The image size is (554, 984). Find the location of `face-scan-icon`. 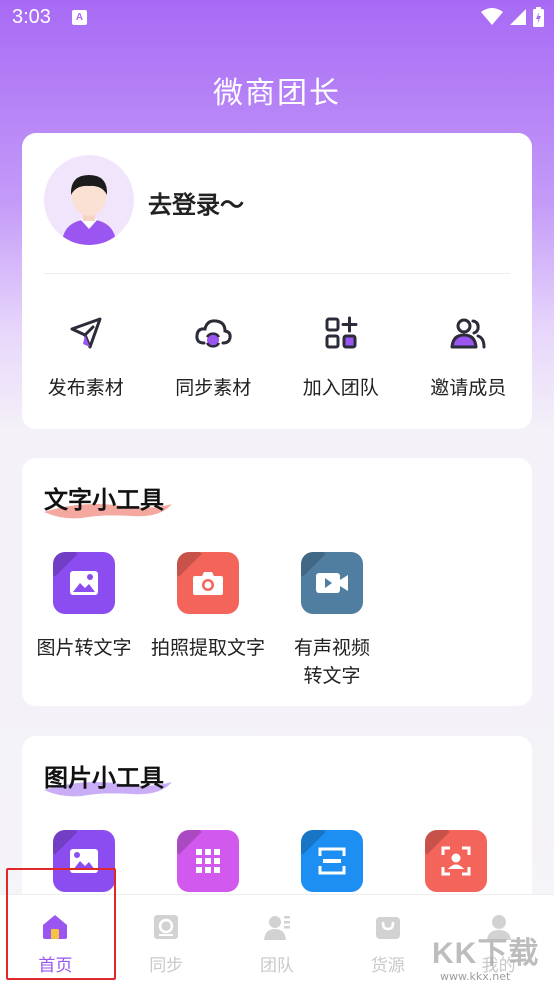

face-scan-icon is located at coordinates (456, 861).